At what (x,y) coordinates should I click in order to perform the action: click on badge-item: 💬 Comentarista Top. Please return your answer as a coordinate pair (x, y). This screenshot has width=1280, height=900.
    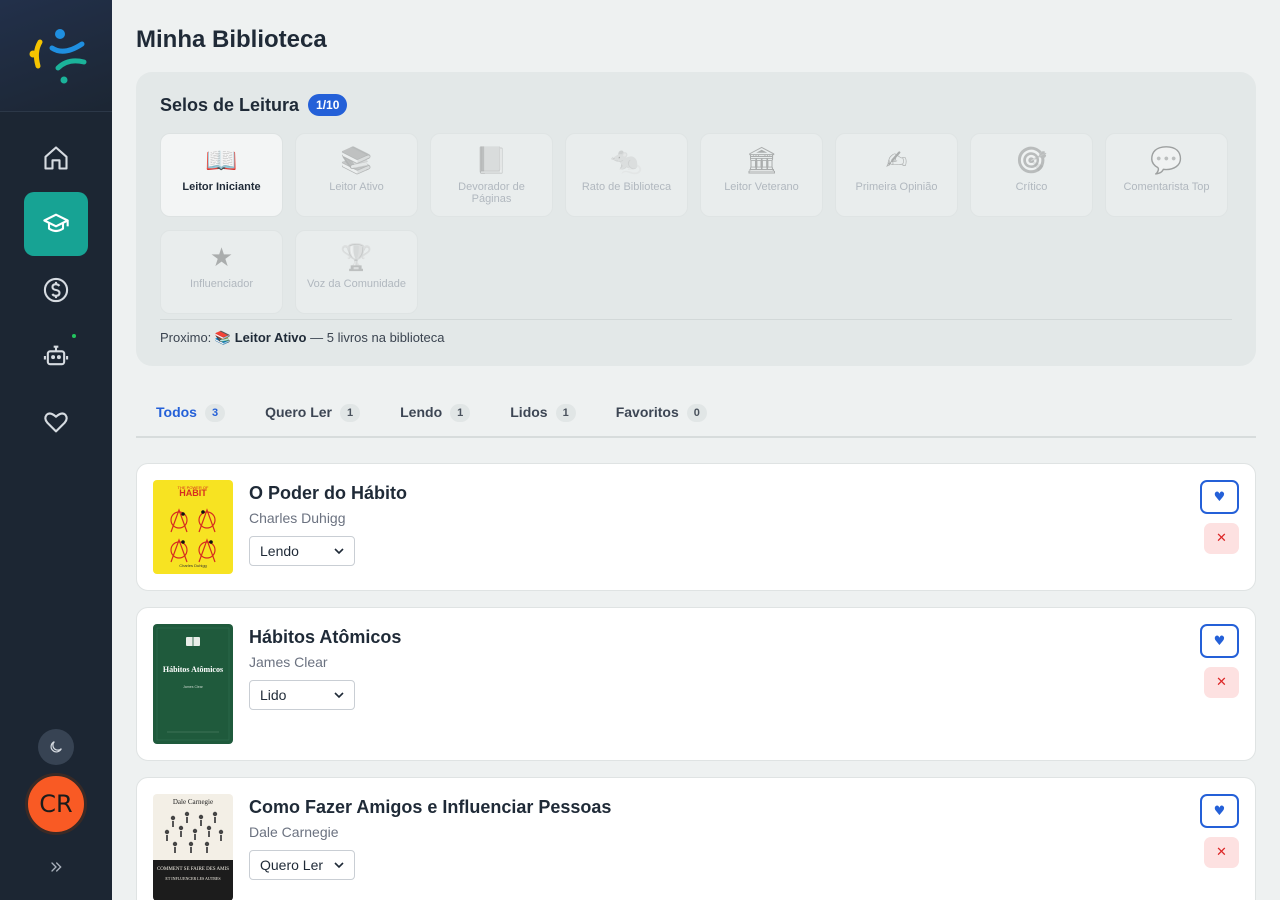
    Looking at the image, I should click on (1166, 175).